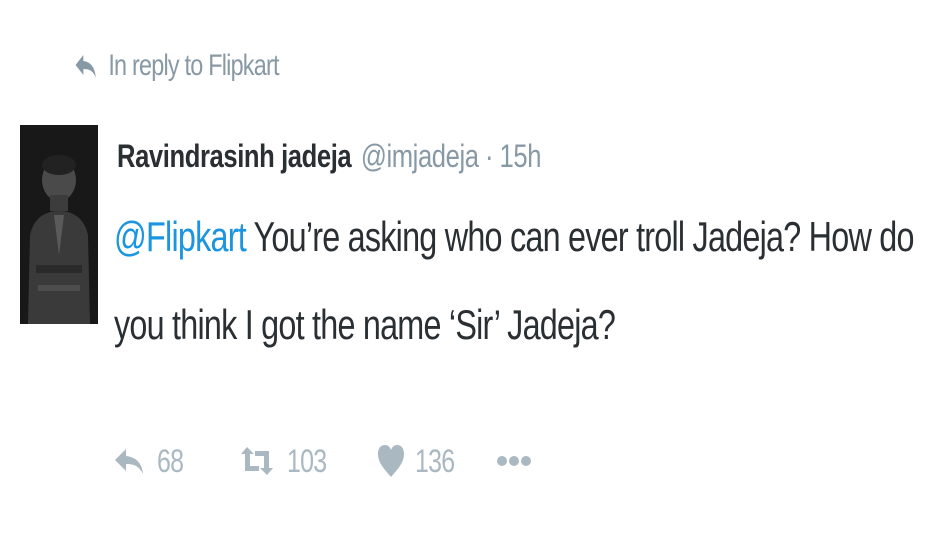 This screenshot has width=952, height=536. What do you see at coordinates (234, 156) in the screenshot?
I see `author-name: Ravindrasinh jadeja` at bounding box center [234, 156].